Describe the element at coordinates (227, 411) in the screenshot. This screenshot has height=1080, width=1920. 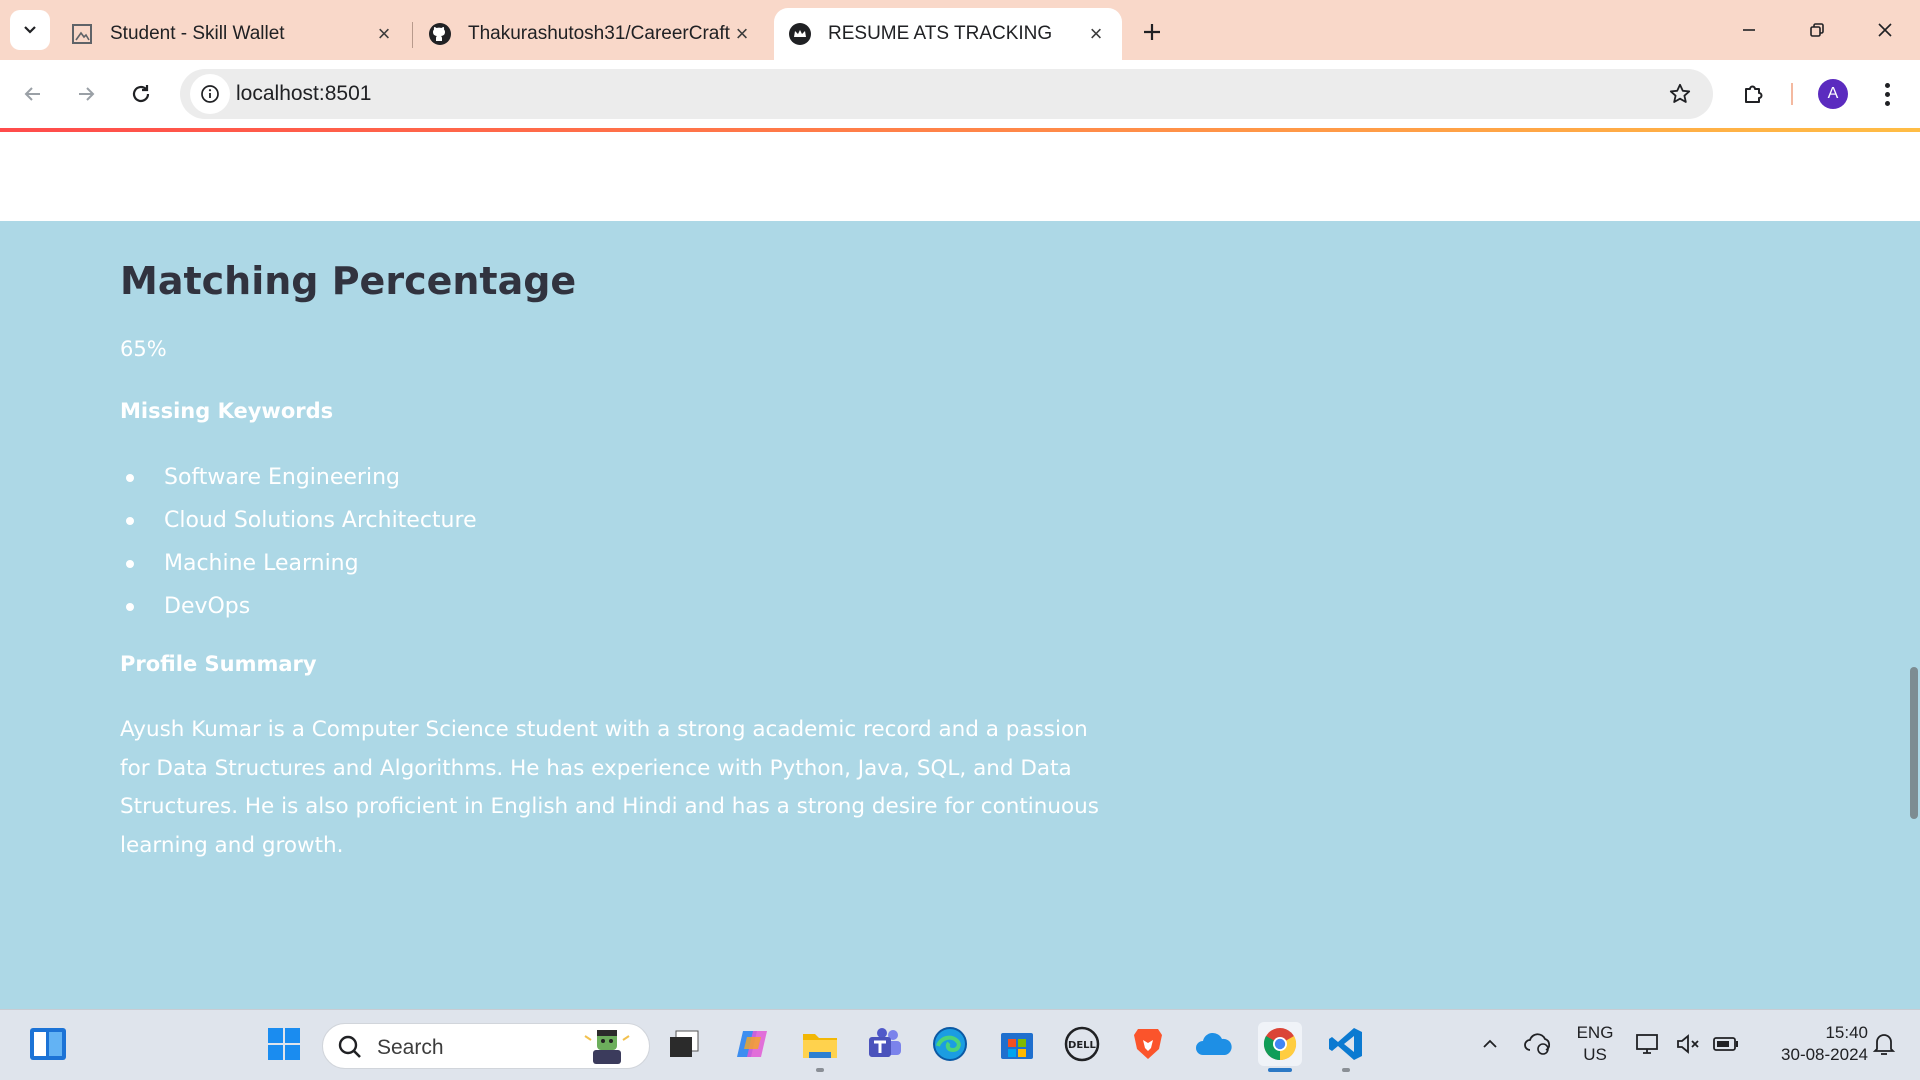
I see `missing-keywords-label: Missing Keywords` at that location.